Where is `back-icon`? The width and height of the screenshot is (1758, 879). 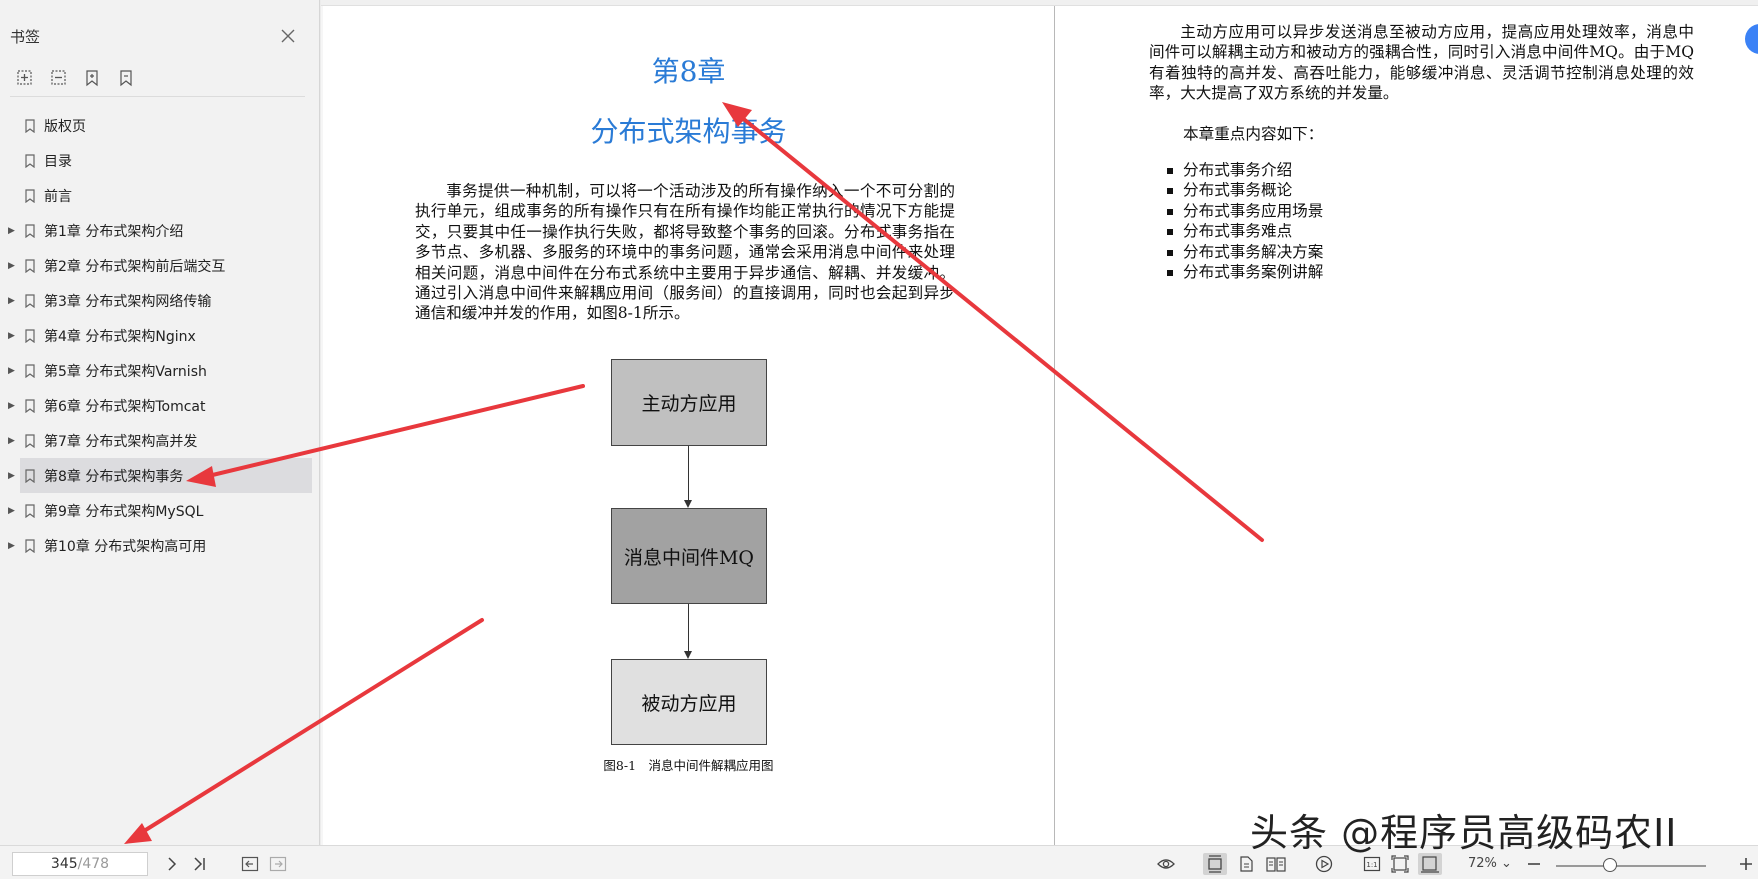 back-icon is located at coordinates (250, 864).